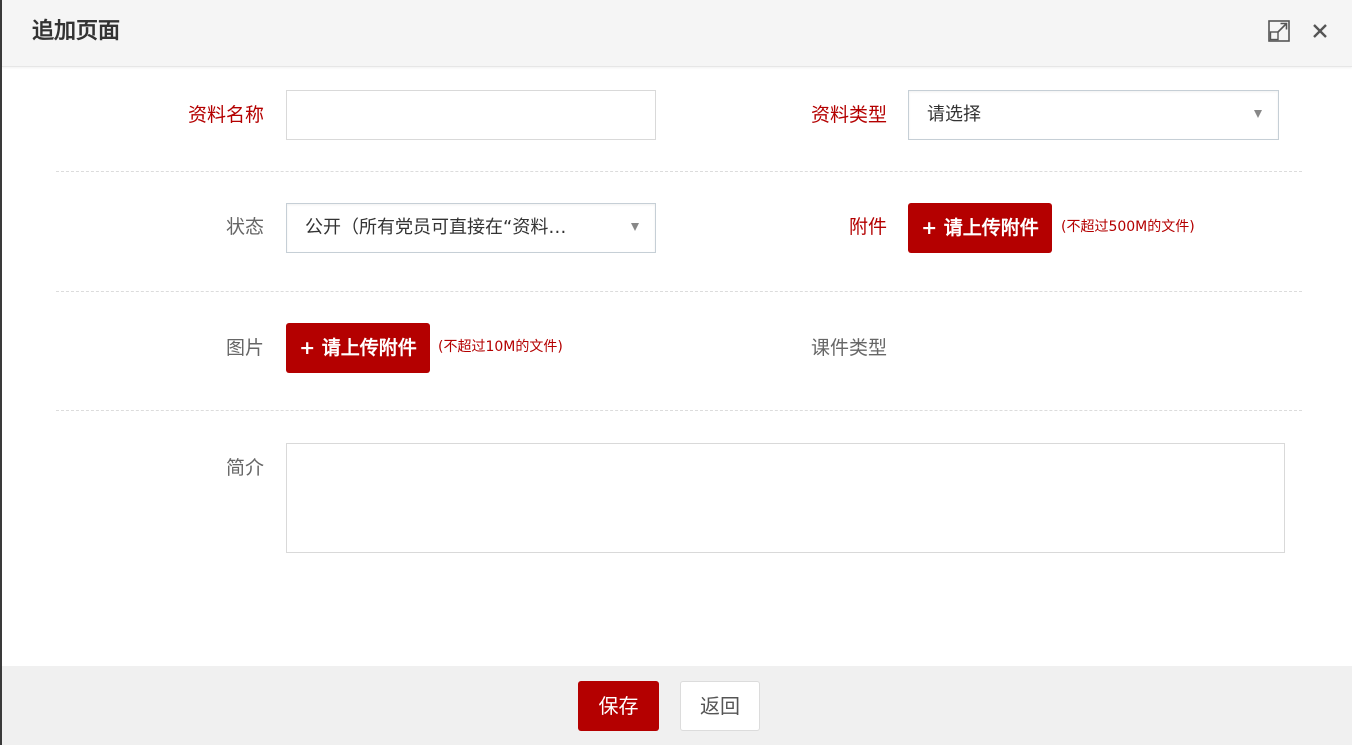 This screenshot has height=745, width=1352. Describe the element at coordinates (76, 31) in the screenshot. I see `dialog-title: 追加页面` at that location.